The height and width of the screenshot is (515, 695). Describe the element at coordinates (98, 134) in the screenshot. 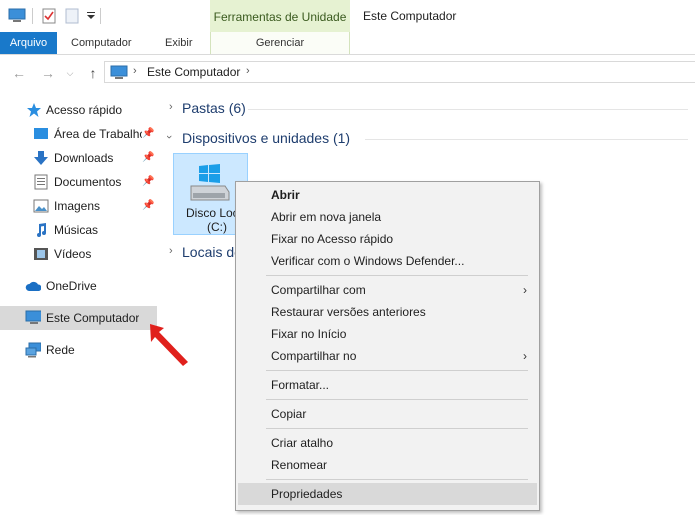

I see `sidebar-item-label: Área de Trabalho` at that location.